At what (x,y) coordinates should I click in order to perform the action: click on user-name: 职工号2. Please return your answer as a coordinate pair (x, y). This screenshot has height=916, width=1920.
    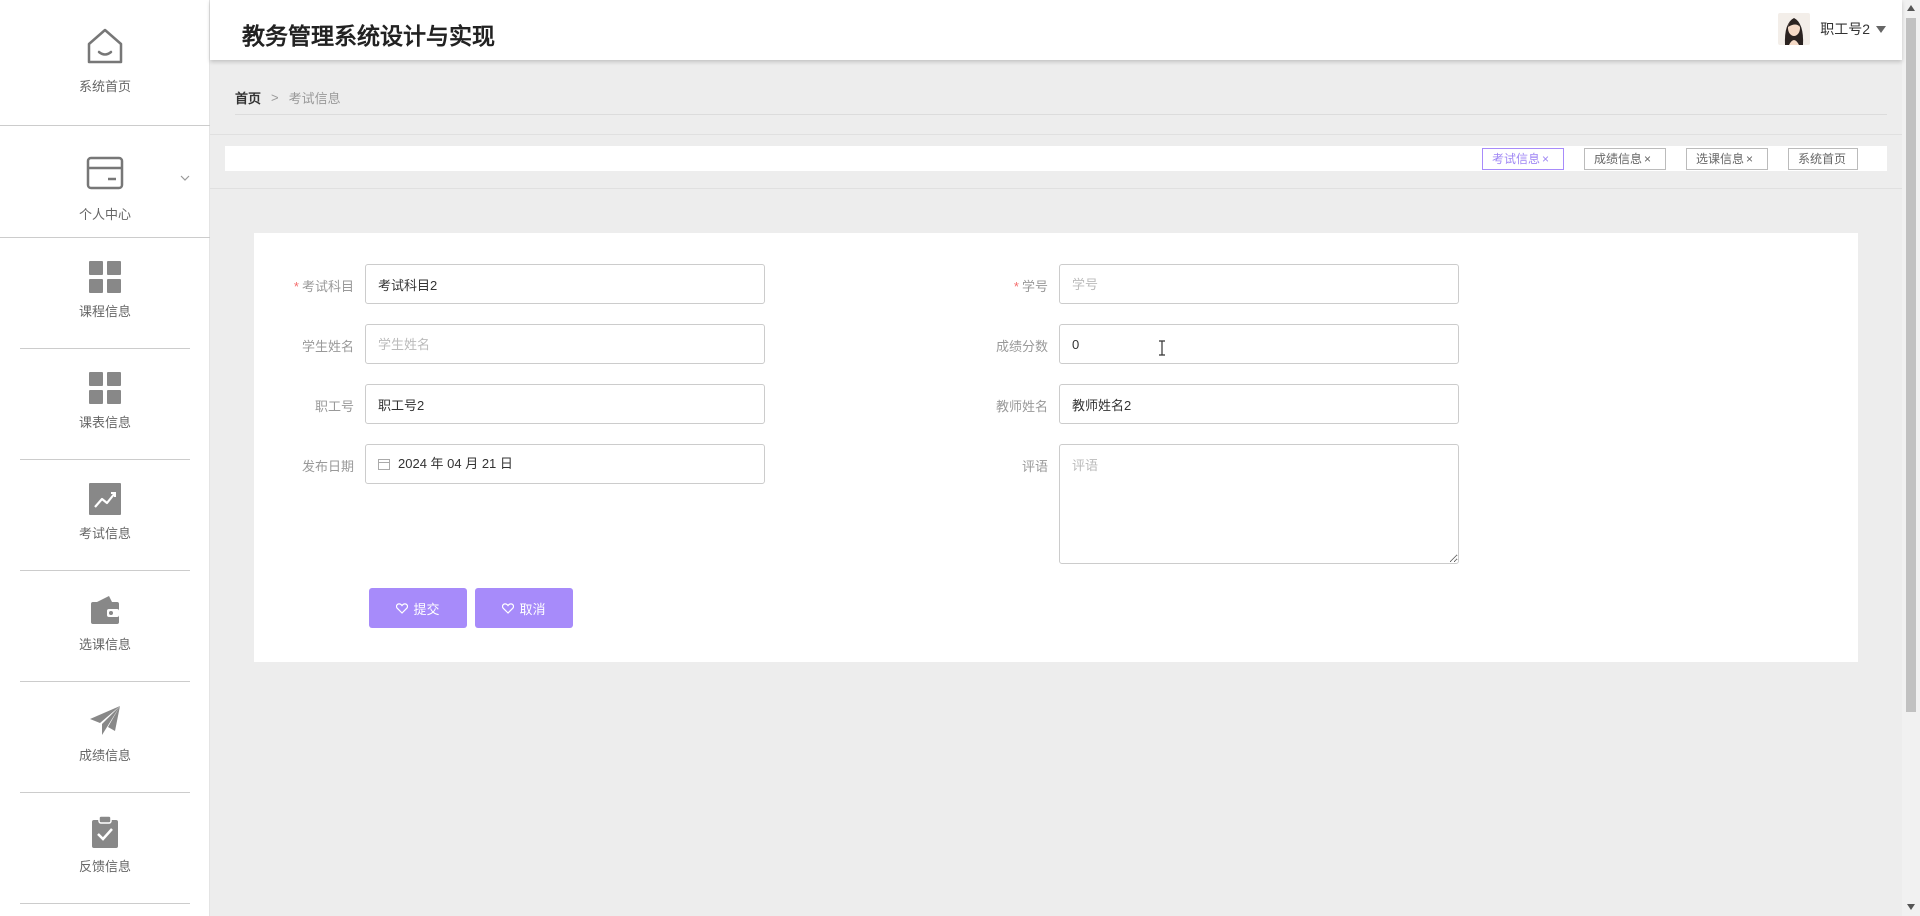
    Looking at the image, I should click on (1845, 29).